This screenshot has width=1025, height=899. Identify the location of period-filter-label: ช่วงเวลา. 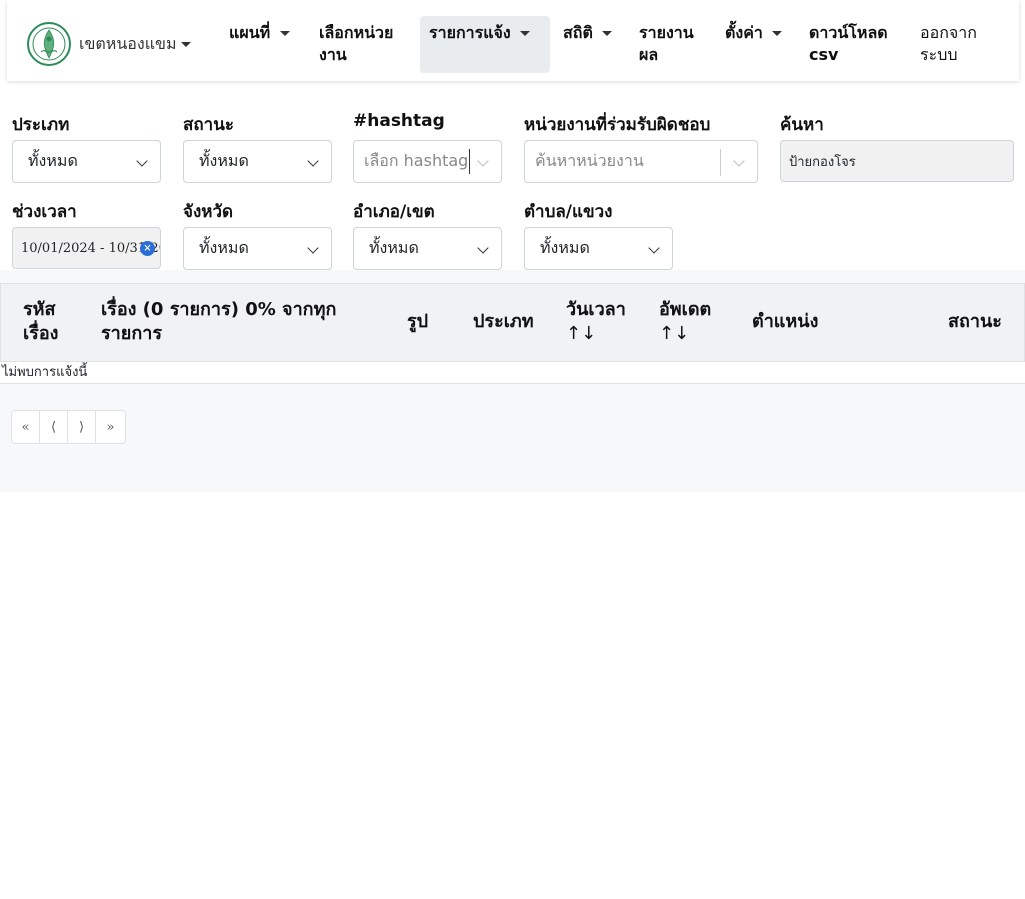
(44, 212).